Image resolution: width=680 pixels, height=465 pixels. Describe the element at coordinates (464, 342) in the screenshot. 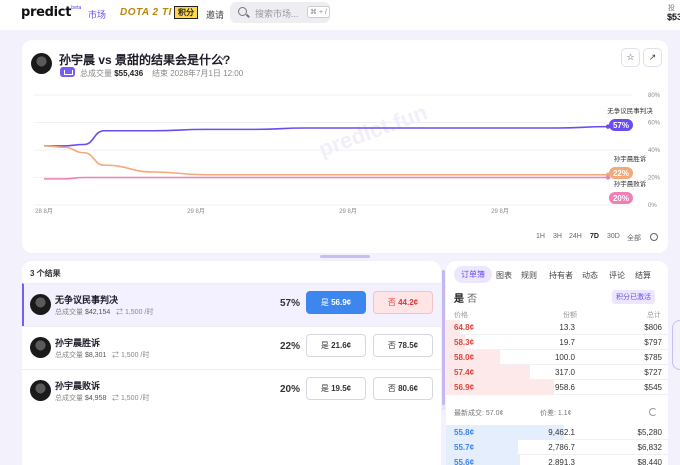

I see `ask-price: 58.3¢` at that location.